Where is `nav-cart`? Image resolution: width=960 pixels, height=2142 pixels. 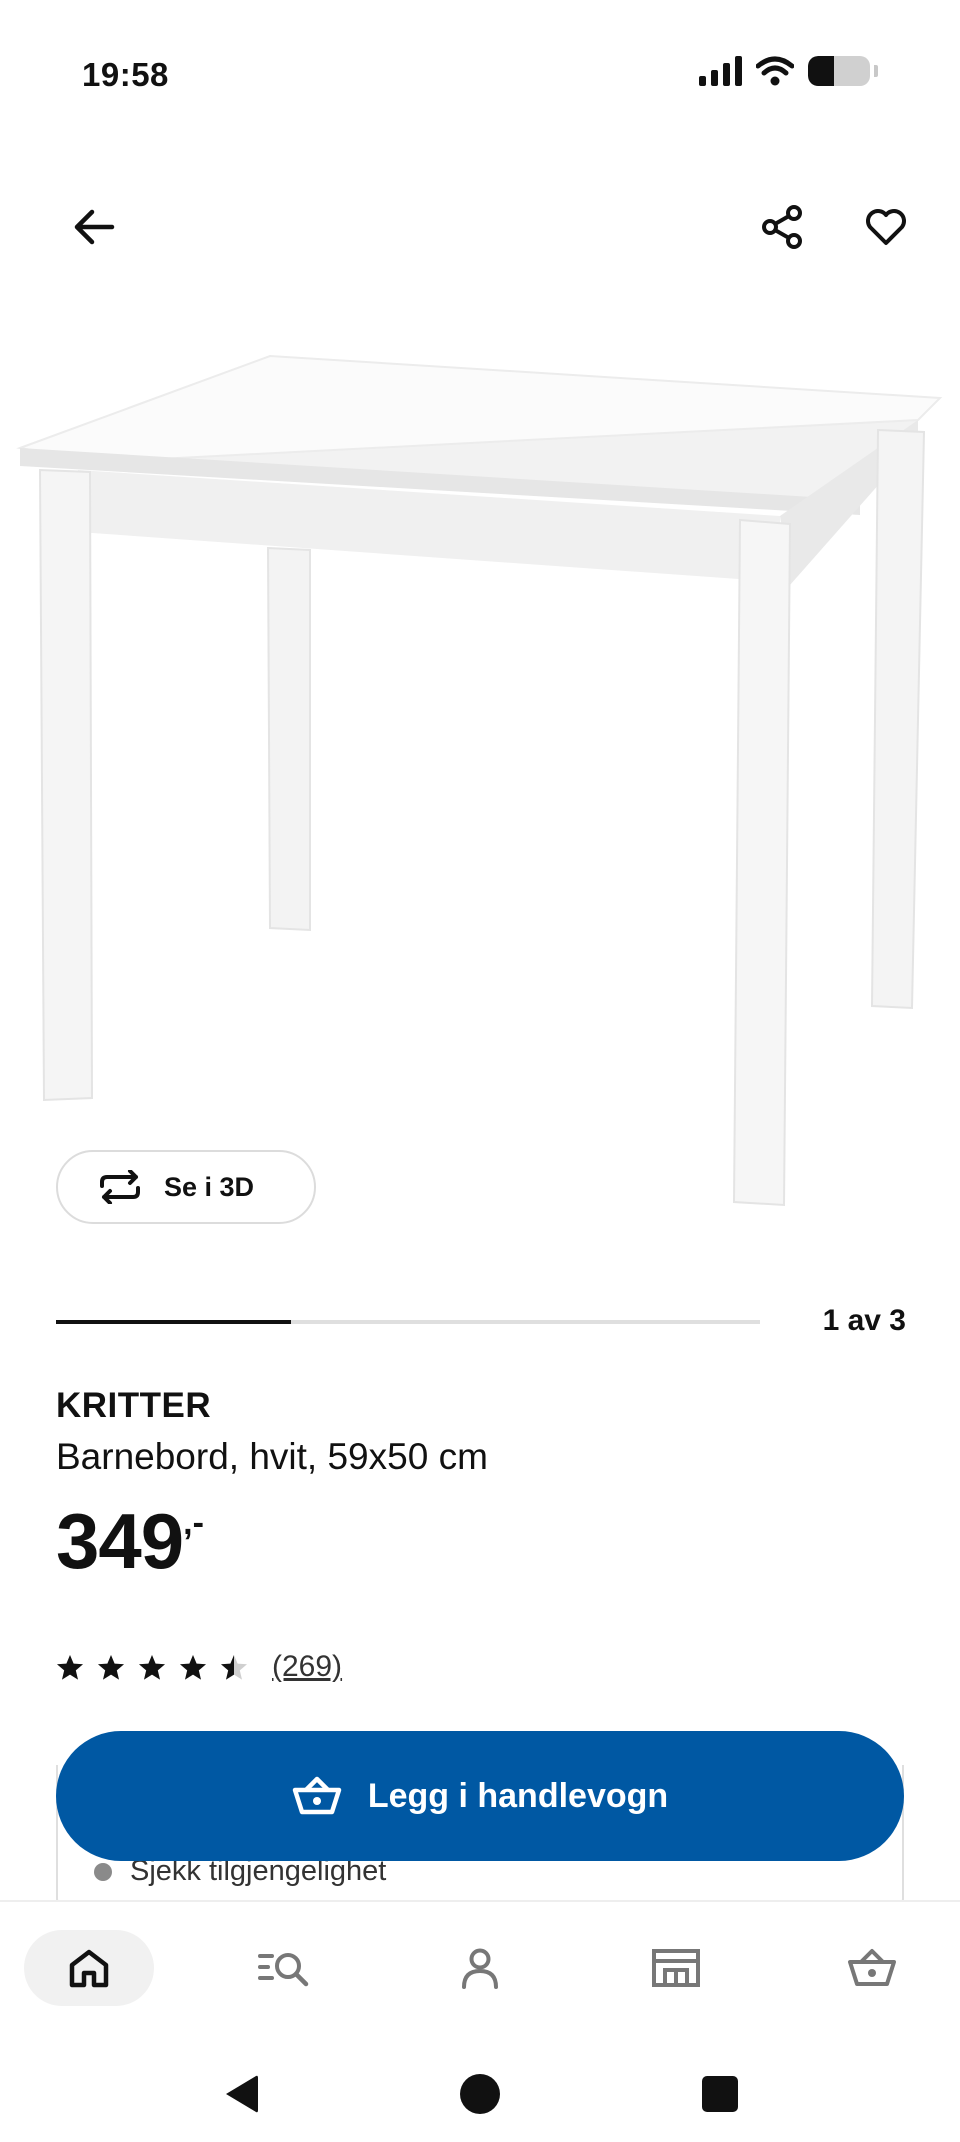 nav-cart is located at coordinates (872, 1968).